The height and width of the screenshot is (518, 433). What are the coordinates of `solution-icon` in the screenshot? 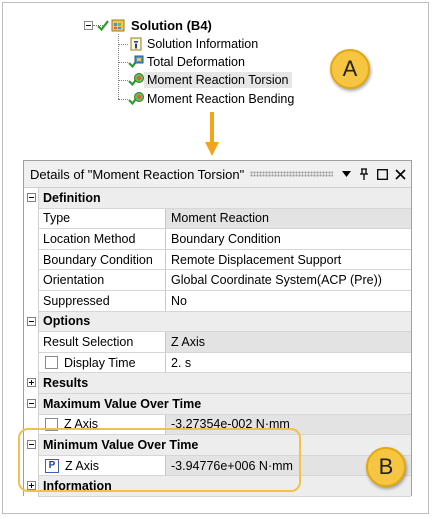 It's located at (118, 25).